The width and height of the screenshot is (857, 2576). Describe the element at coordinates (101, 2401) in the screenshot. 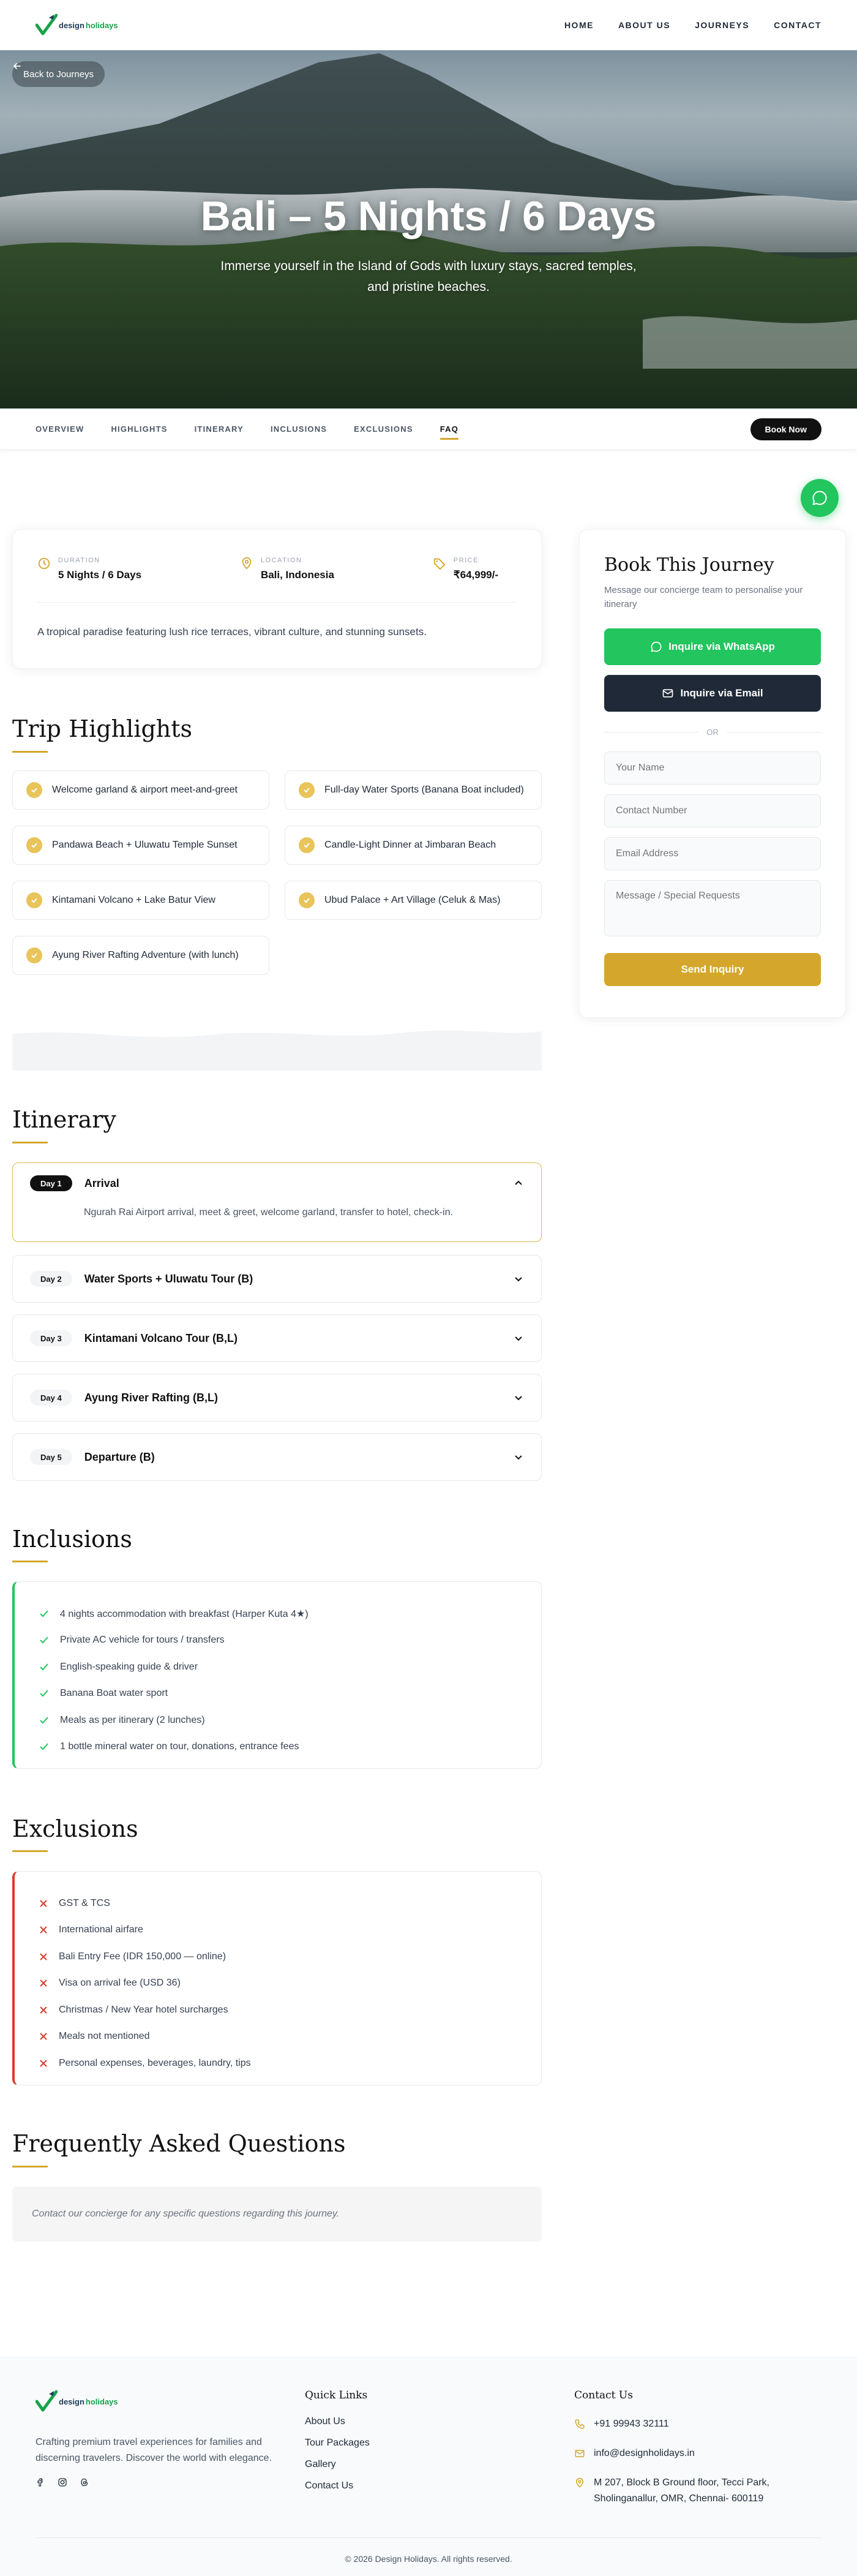

I see `logo-text-holidays: holidays` at that location.